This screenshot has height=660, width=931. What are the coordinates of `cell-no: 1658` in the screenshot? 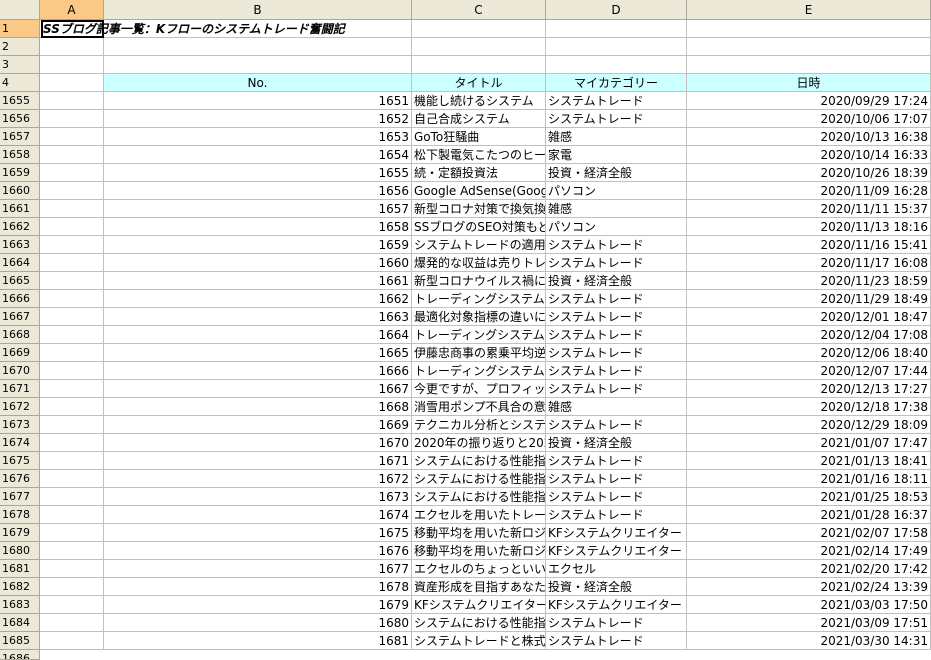 It's located at (258, 227).